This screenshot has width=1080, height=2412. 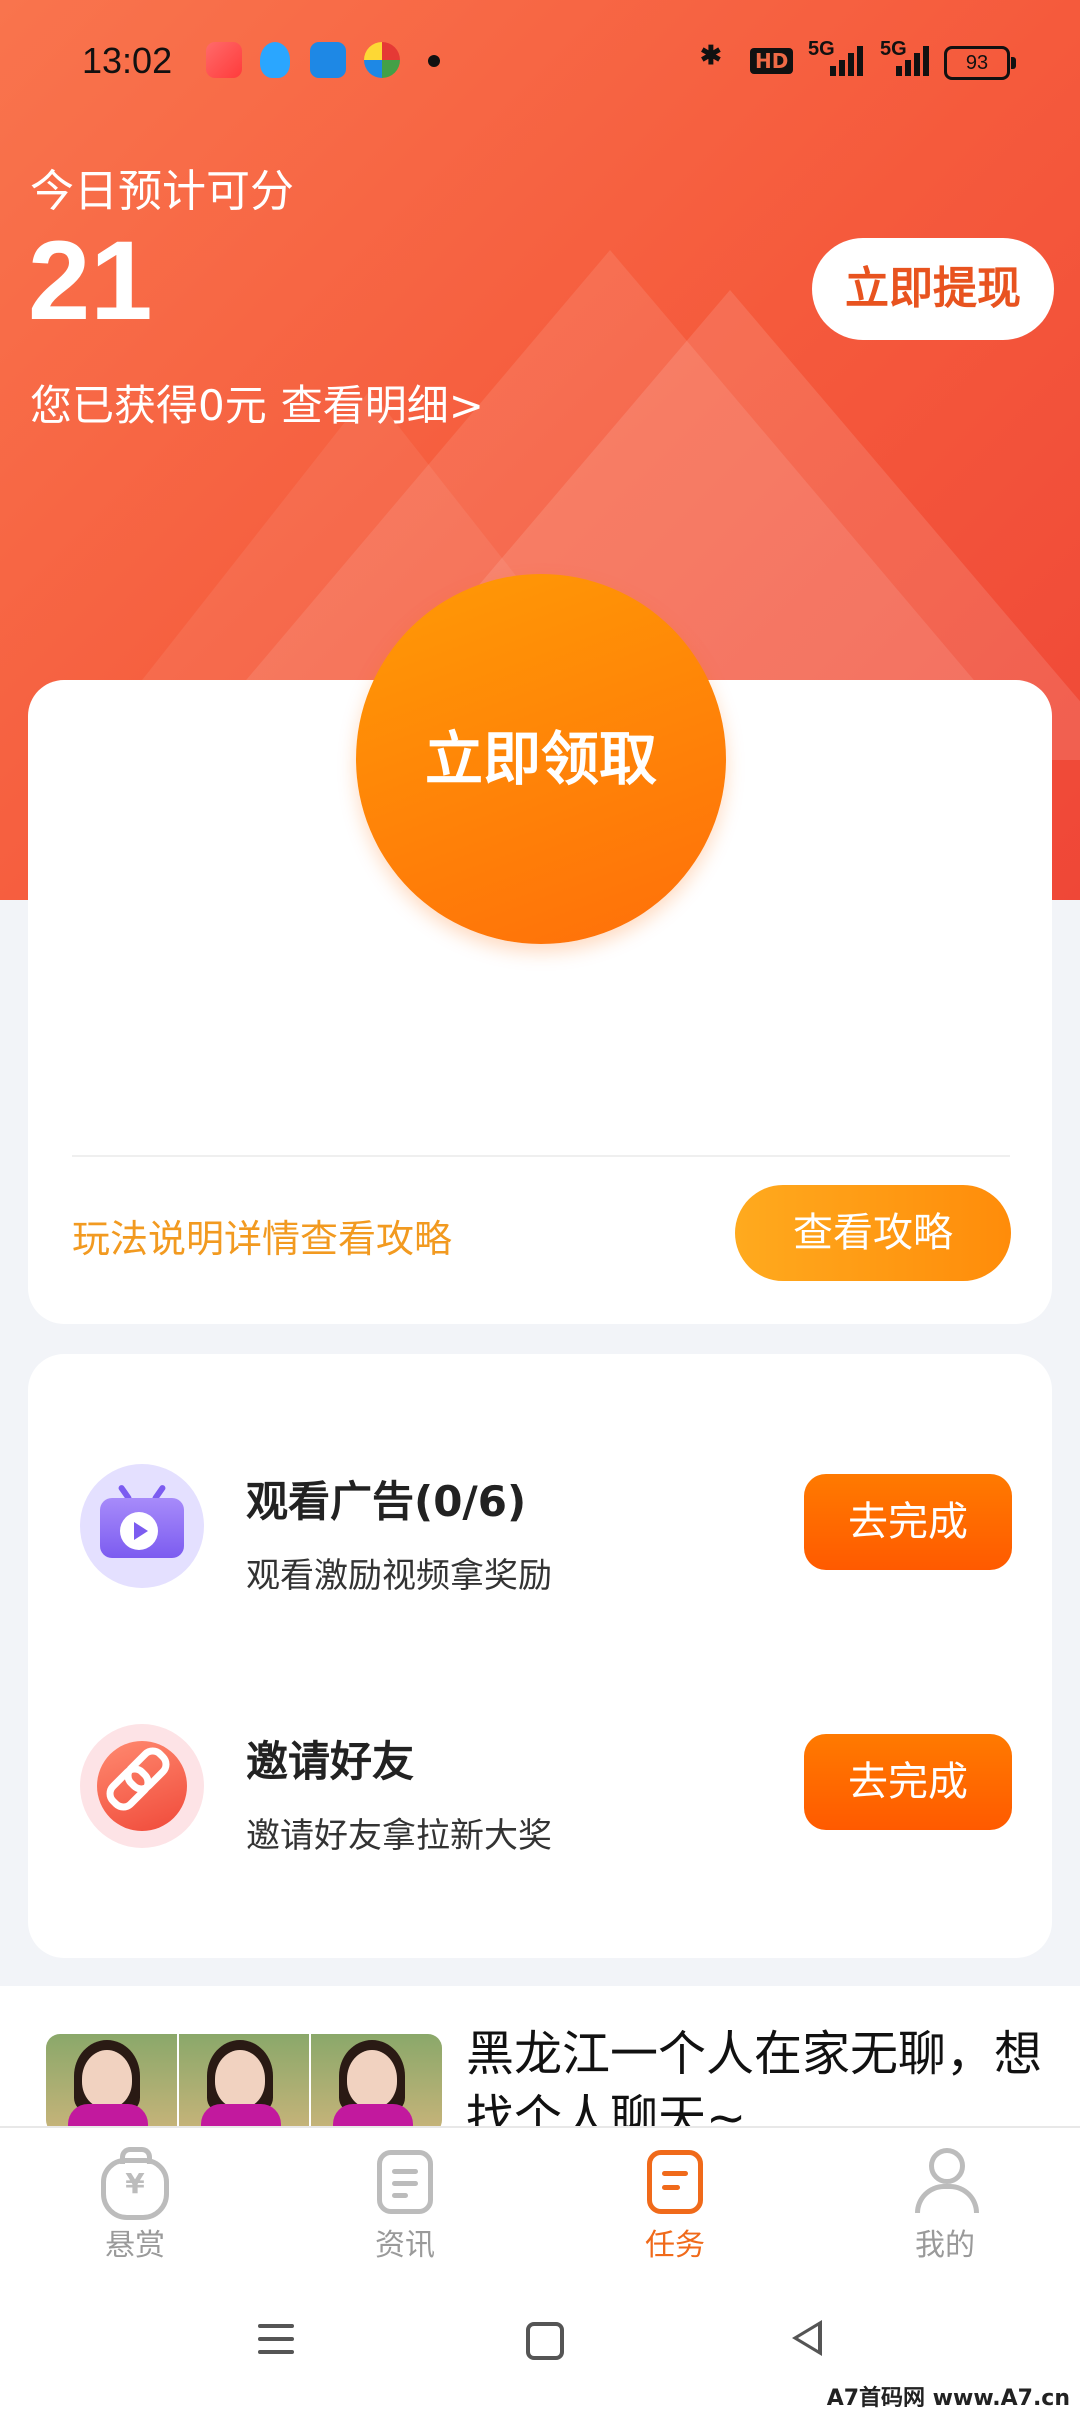 I want to click on tab-label: 资讯, so click(x=405, y=2245).